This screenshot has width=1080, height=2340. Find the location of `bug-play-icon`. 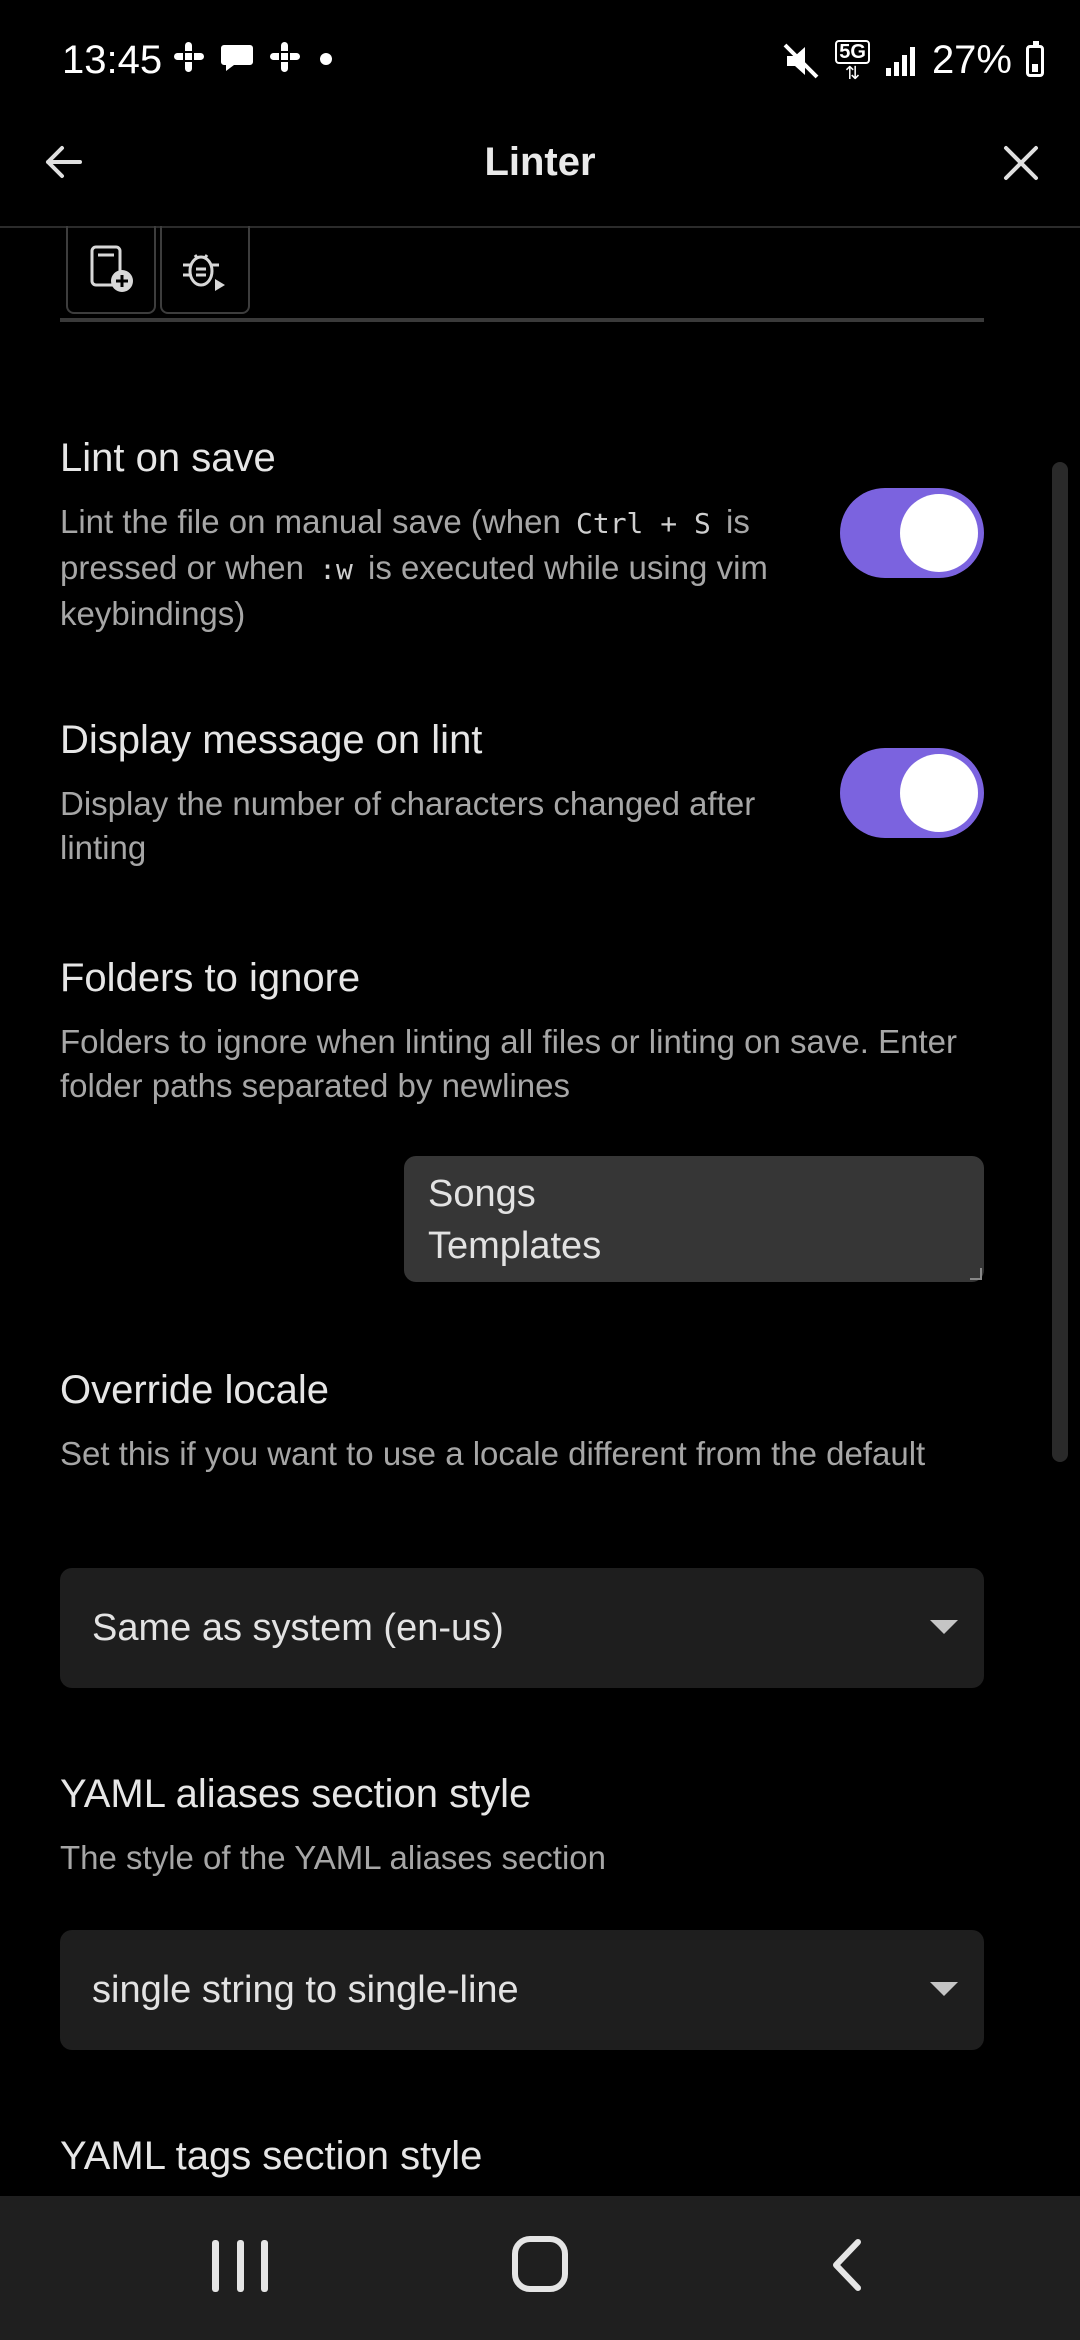

bug-play-icon is located at coordinates (204, 272).